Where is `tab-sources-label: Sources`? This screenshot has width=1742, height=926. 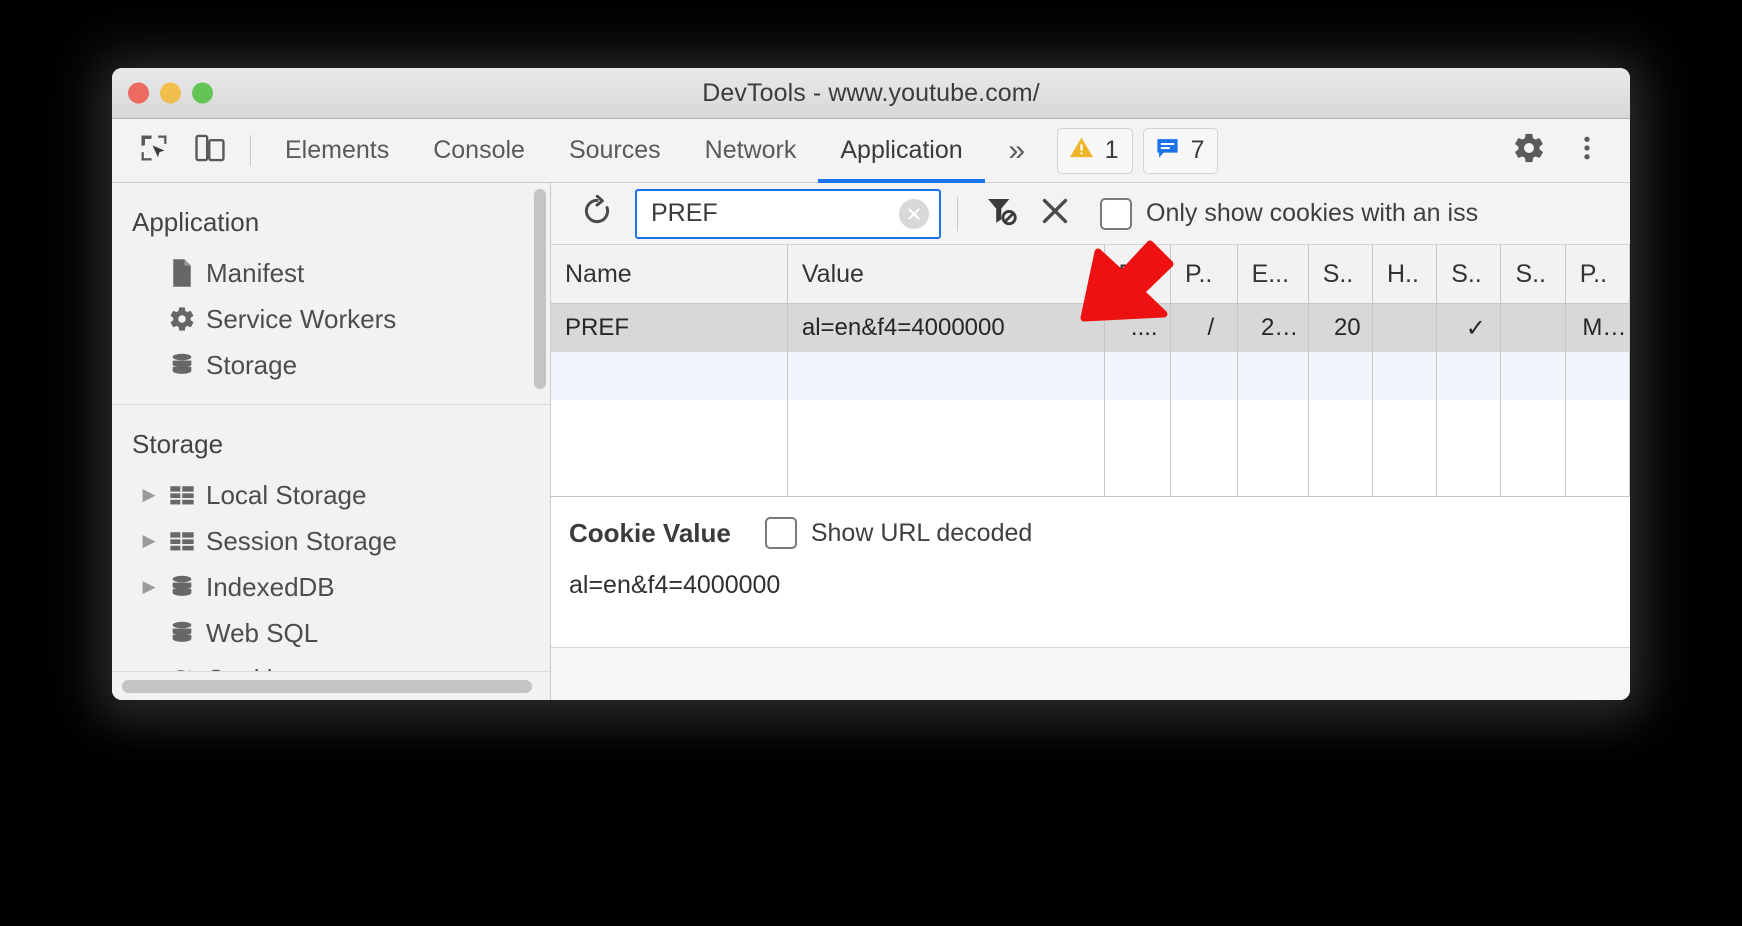 tab-sources-label: Sources is located at coordinates (614, 150).